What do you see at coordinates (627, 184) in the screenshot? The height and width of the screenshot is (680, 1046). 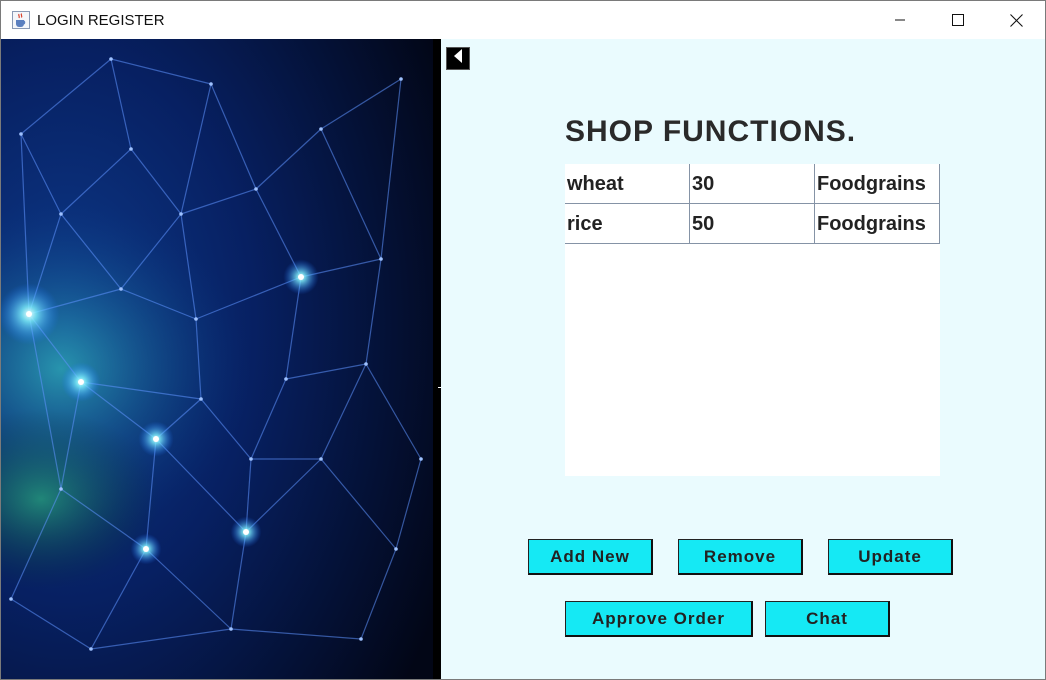 I see `table-cell-name: wheat` at bounding box center [627, 184].